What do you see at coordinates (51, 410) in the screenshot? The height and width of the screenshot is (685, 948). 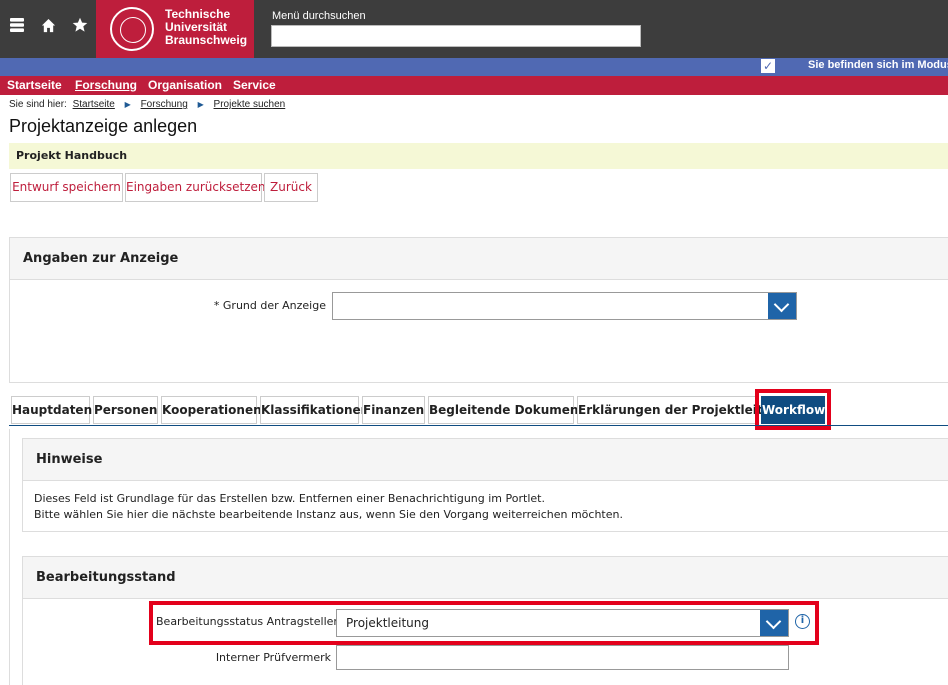 I see `tab-hauptdaten: Hauptdaten` at bounding box center [51, 410].